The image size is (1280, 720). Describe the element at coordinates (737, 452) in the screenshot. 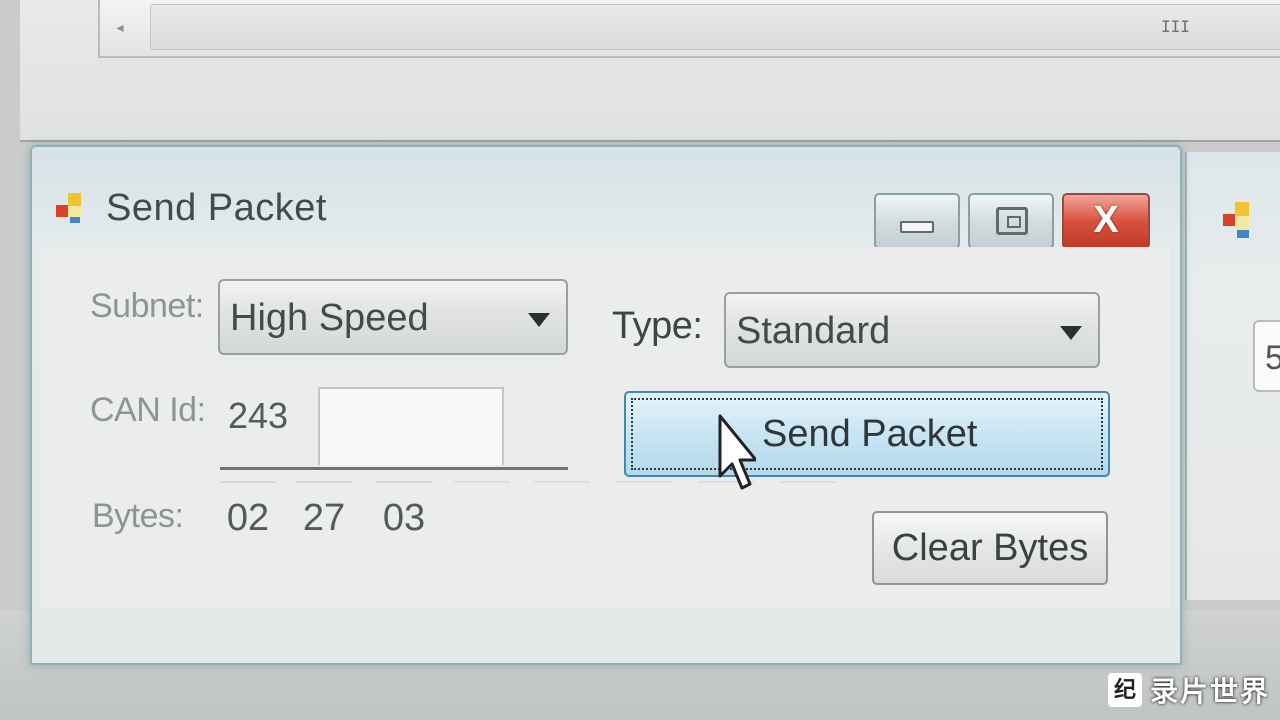

I see `mouse-cursor-icon` at that location.